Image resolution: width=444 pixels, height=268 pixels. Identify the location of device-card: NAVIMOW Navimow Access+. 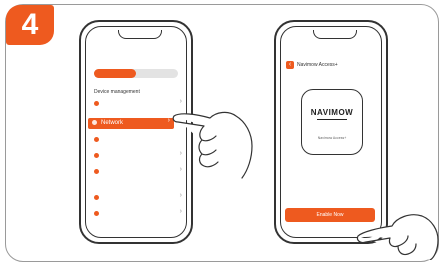
(332, 122).